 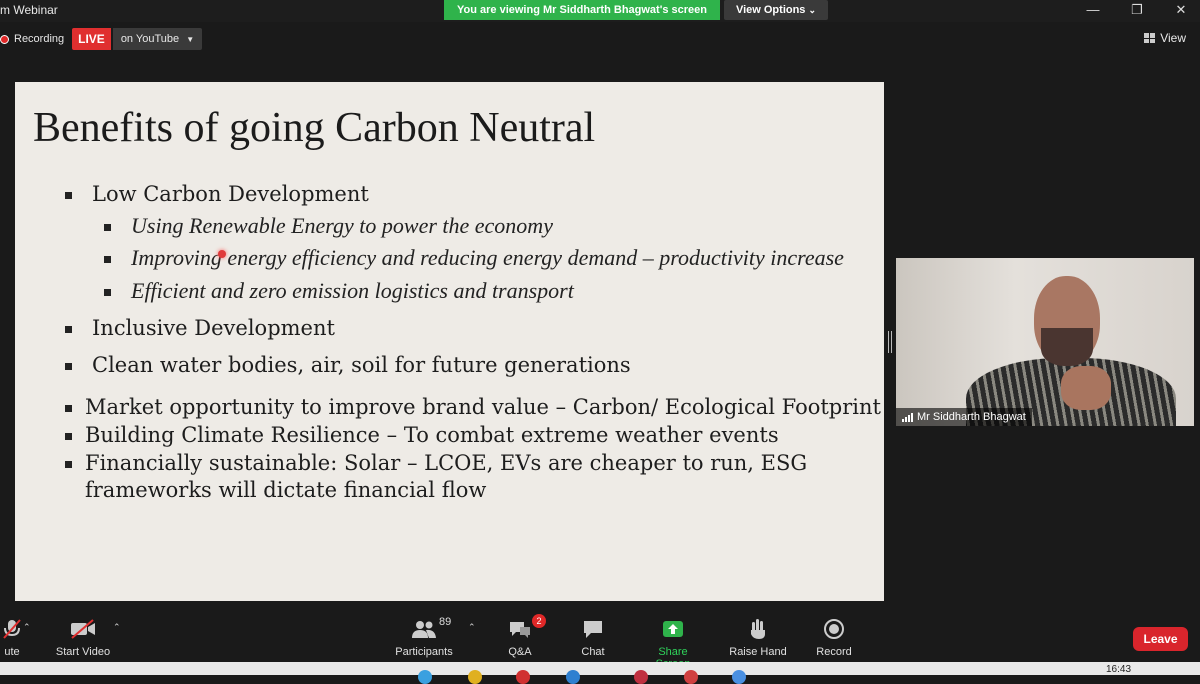 What do you see at coordinates (520, 652) in the screenshot?
I see `qa-label: Q&A` at bounding box center [520, 652].